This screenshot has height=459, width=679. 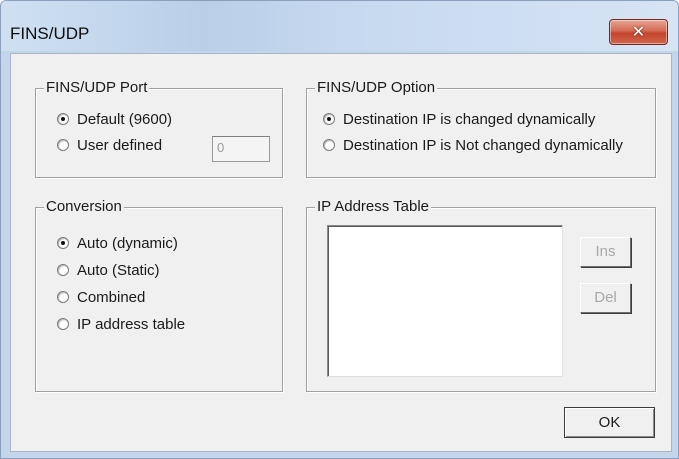 I want to click on fins-udp-port-legend: FINS/UDP Port, so click(x=97, y=88).